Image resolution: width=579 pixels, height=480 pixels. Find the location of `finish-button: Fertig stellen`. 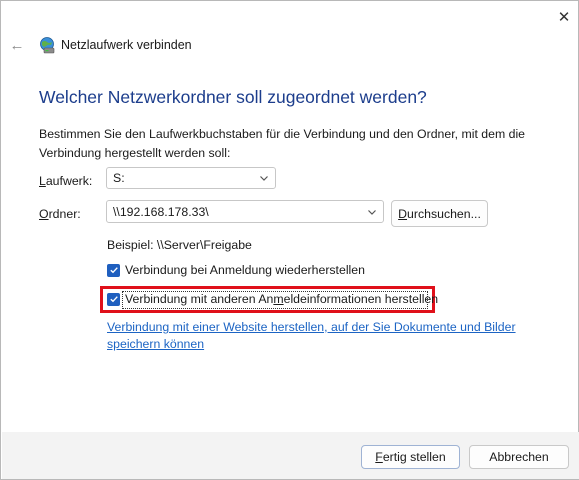

finish-button: Fertig stellen is located at coordinates (410, 457).